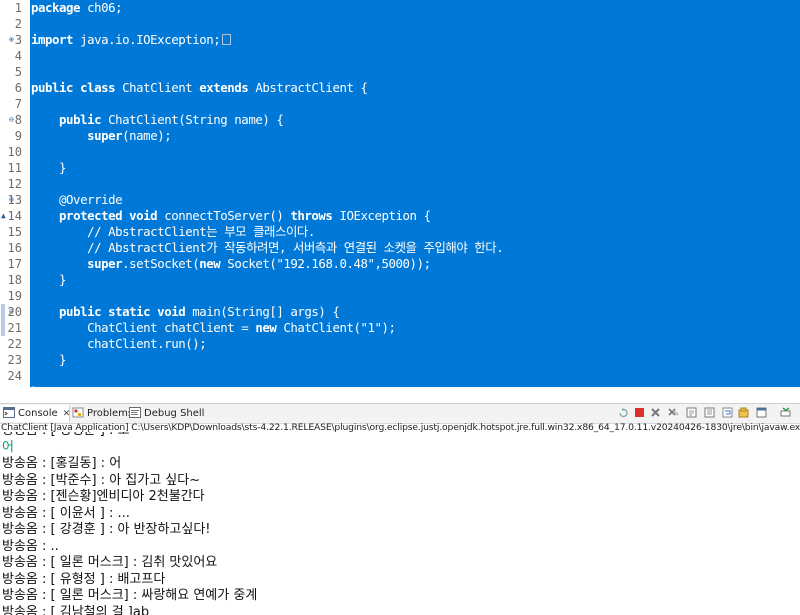 This screenshot has height=615, width=800. Describe the element at coordinates (3, 216) in the screenshot. I see `override-marker-icon: ▲` at that location.